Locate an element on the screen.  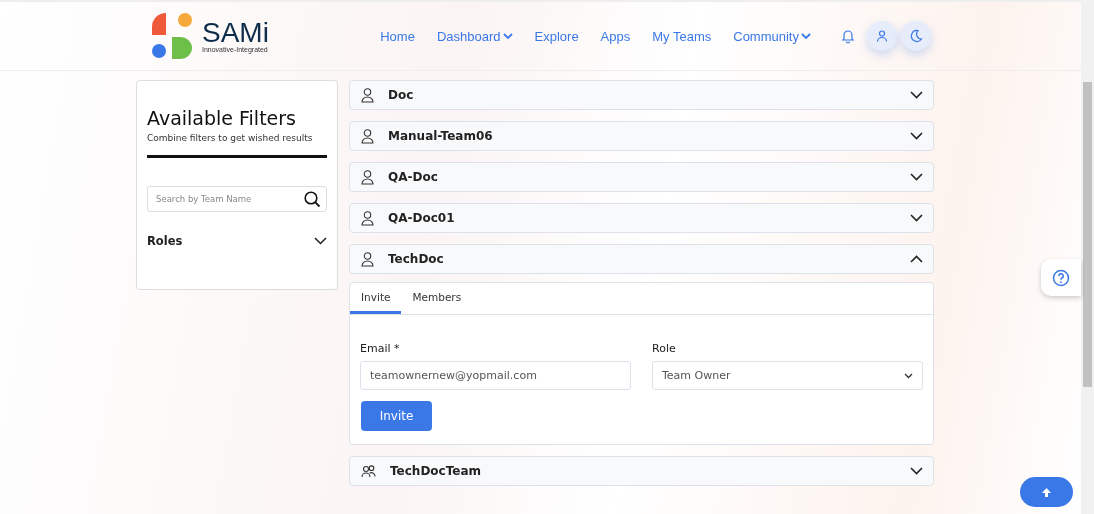
role-select: Team Owner is located at coordinates (787, 375).